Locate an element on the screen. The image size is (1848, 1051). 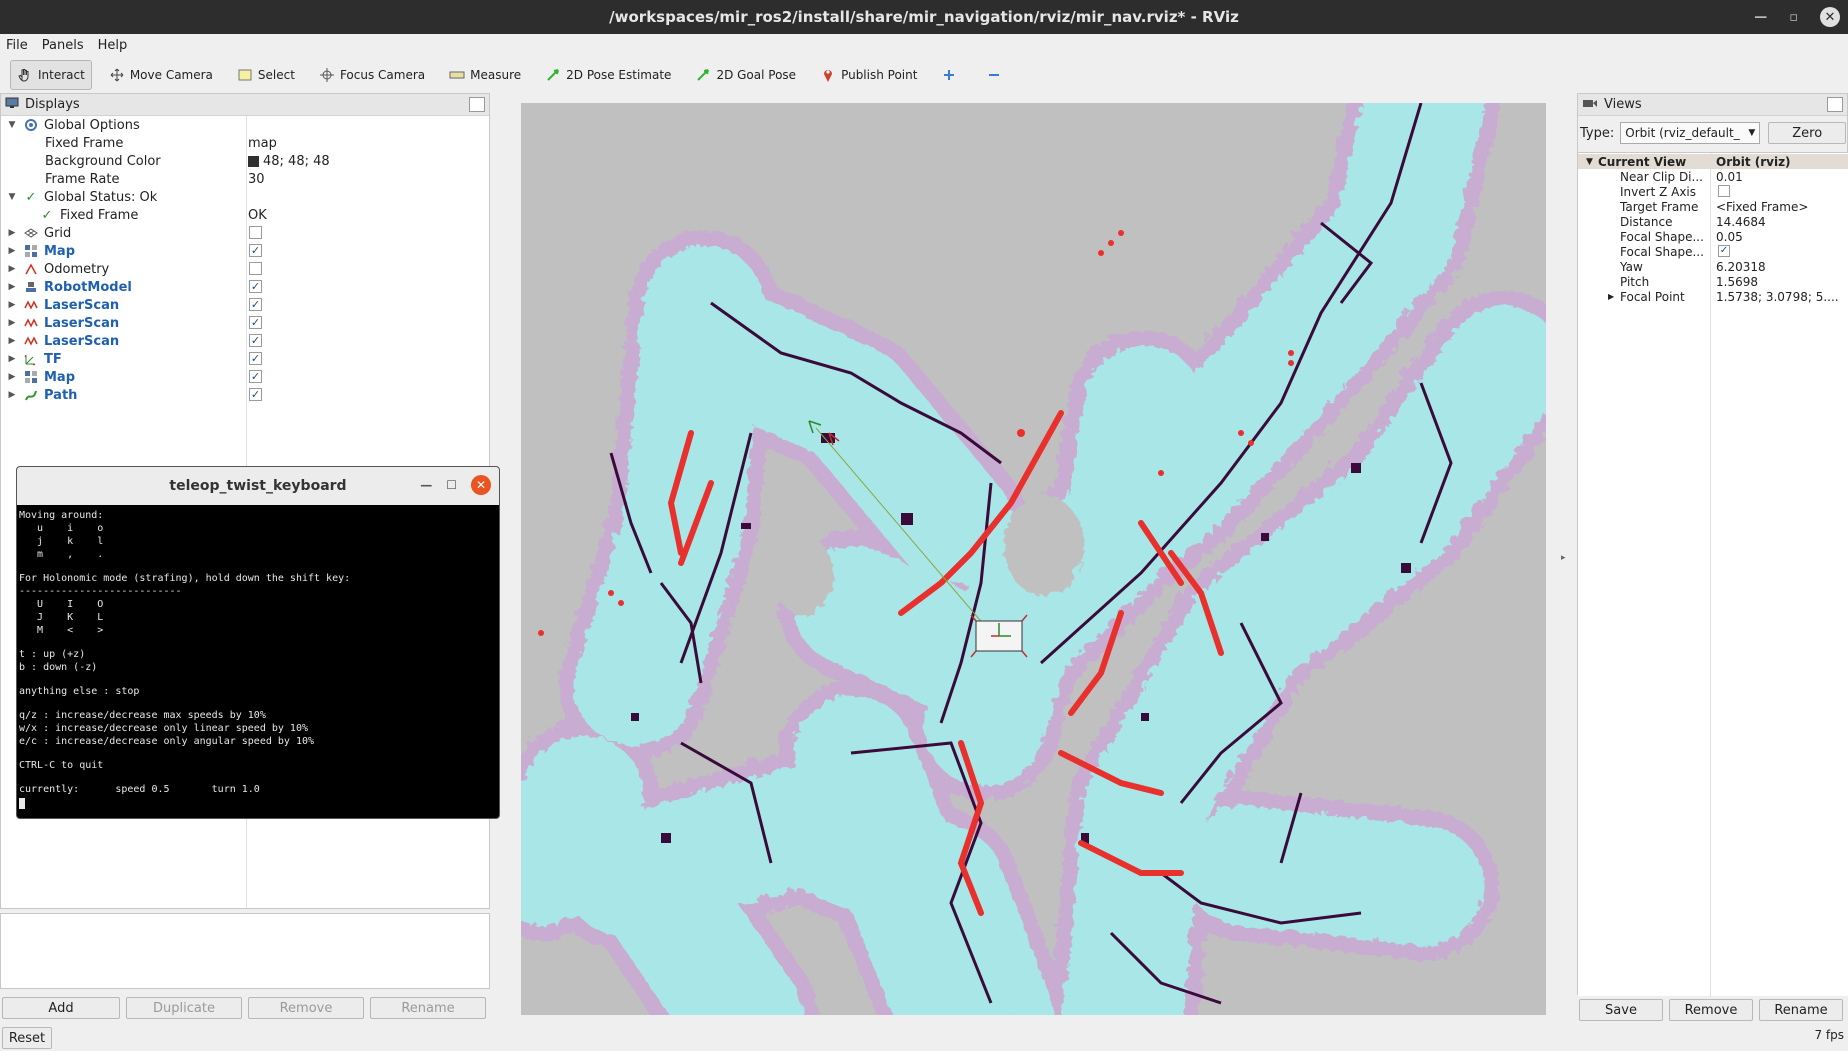
display-item-tf: ▶ TF ✓ is located at coordinates (245, 359).